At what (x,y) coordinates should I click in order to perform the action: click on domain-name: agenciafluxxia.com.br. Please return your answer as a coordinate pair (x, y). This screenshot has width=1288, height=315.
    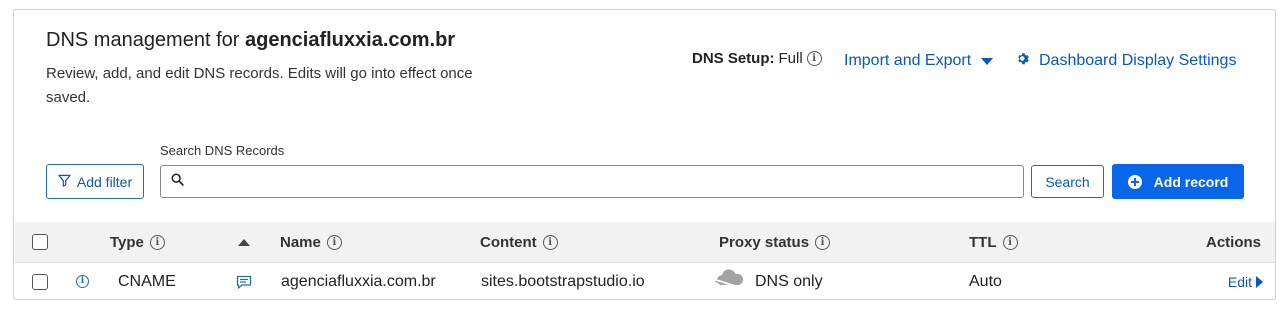
    Looking at the image, I should click on (350, 40).